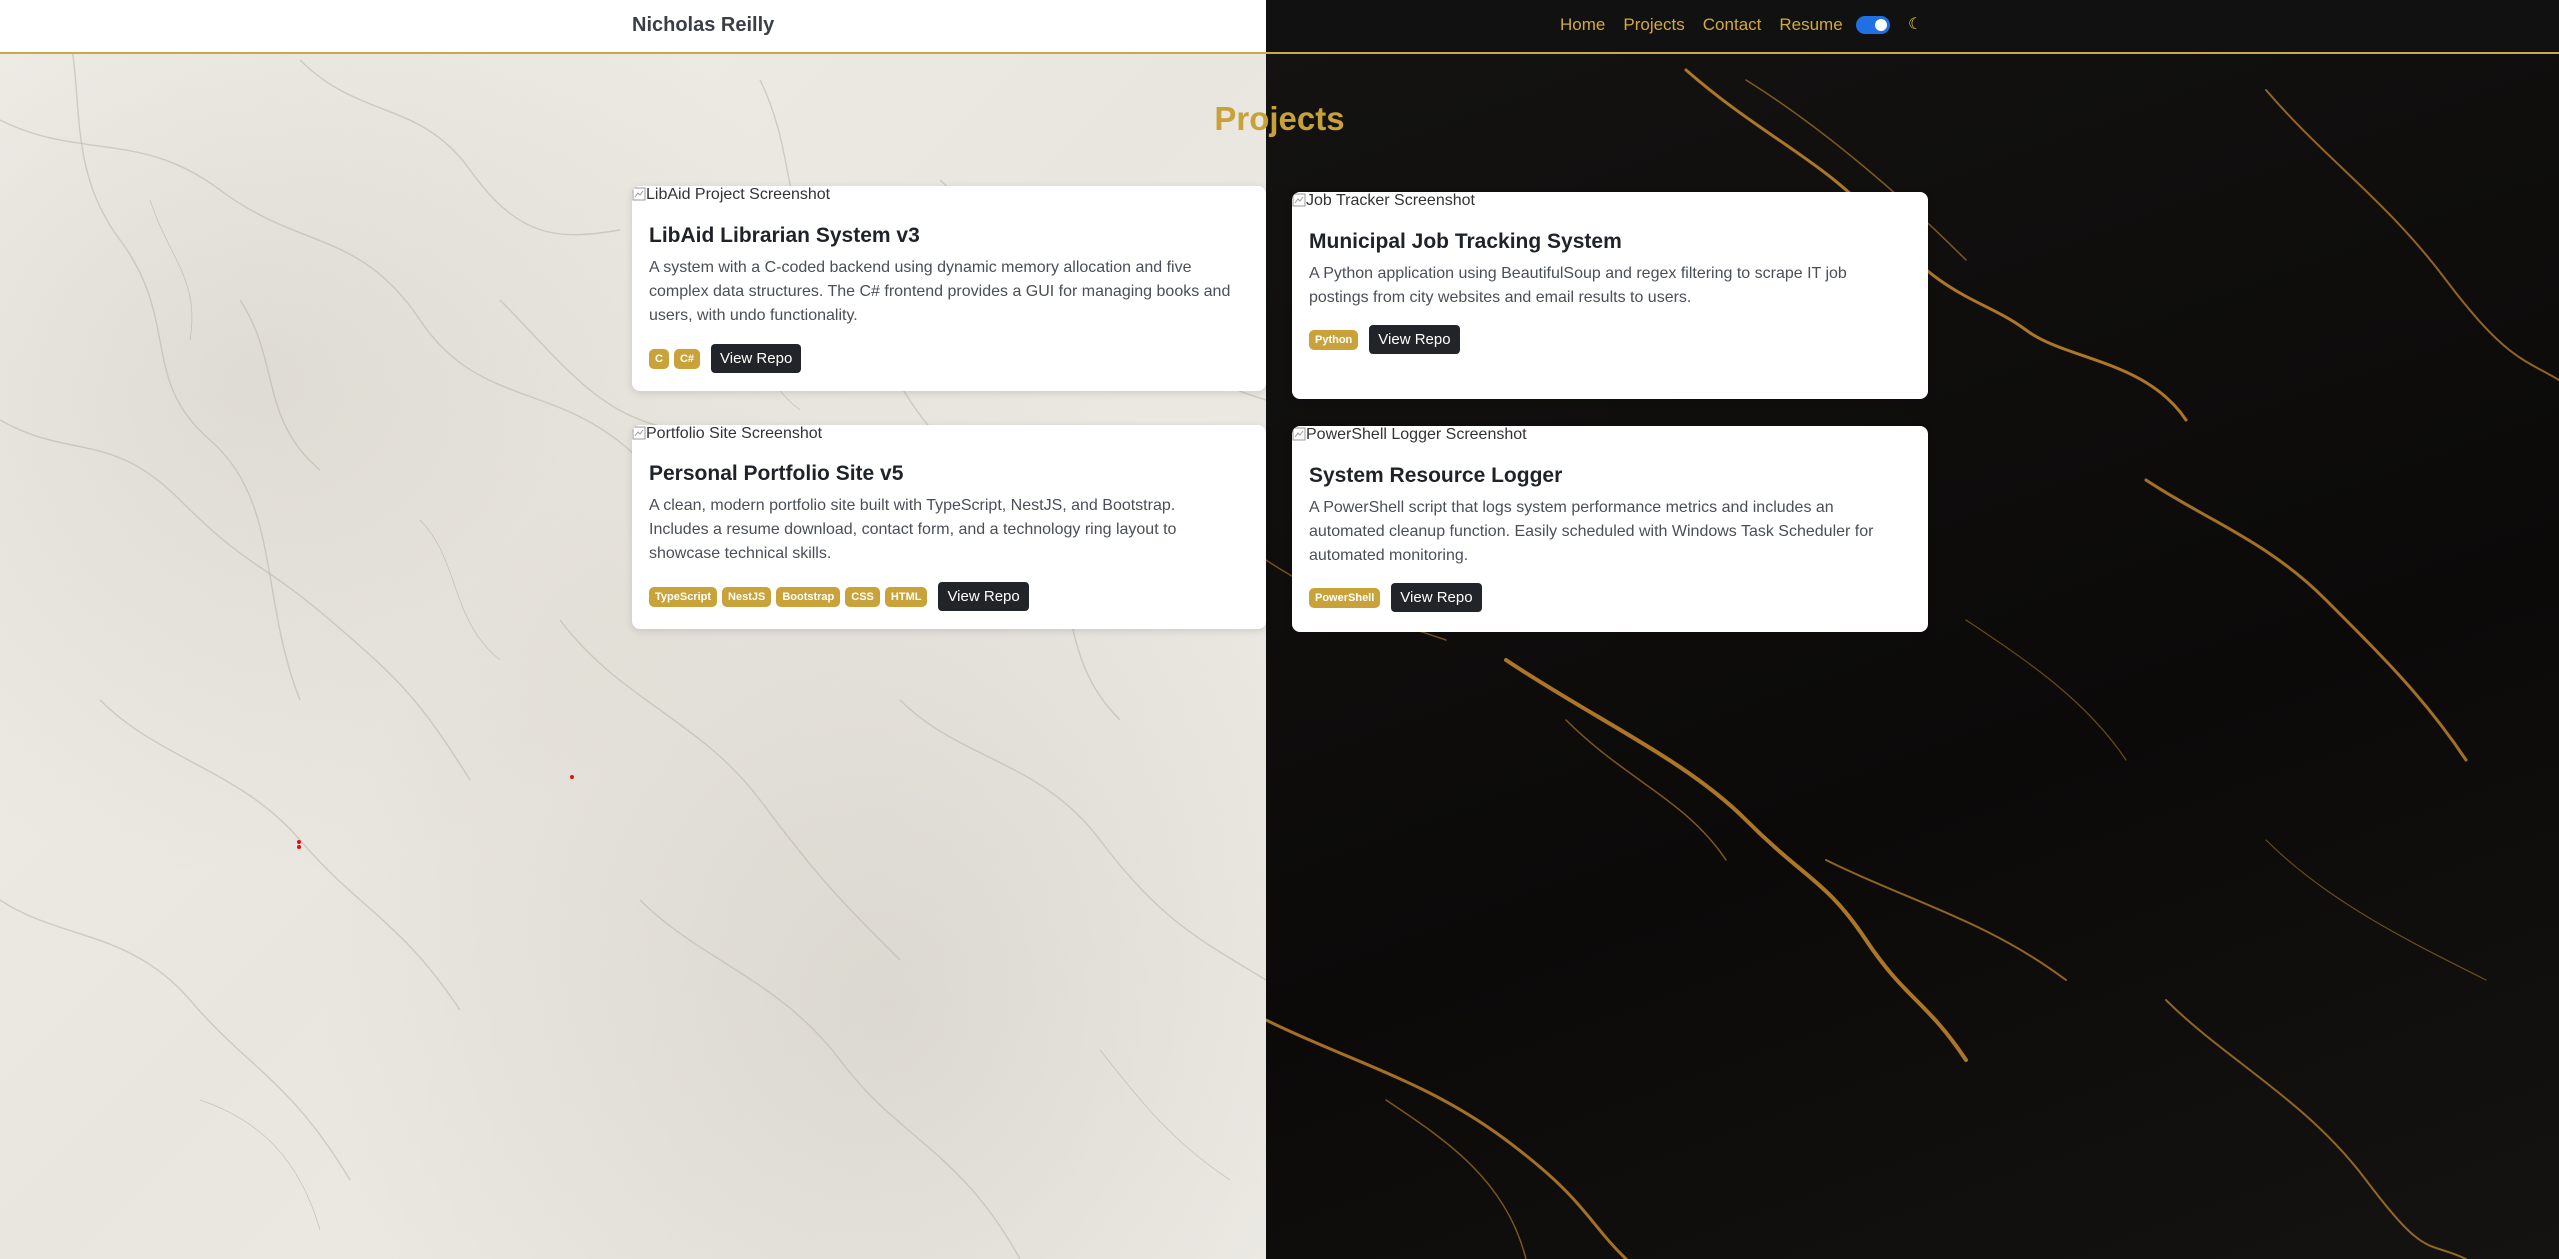 This screenshot has height=1259, width=2559. I want to click on project-tags: C C# View Repo, so click(725, 358).